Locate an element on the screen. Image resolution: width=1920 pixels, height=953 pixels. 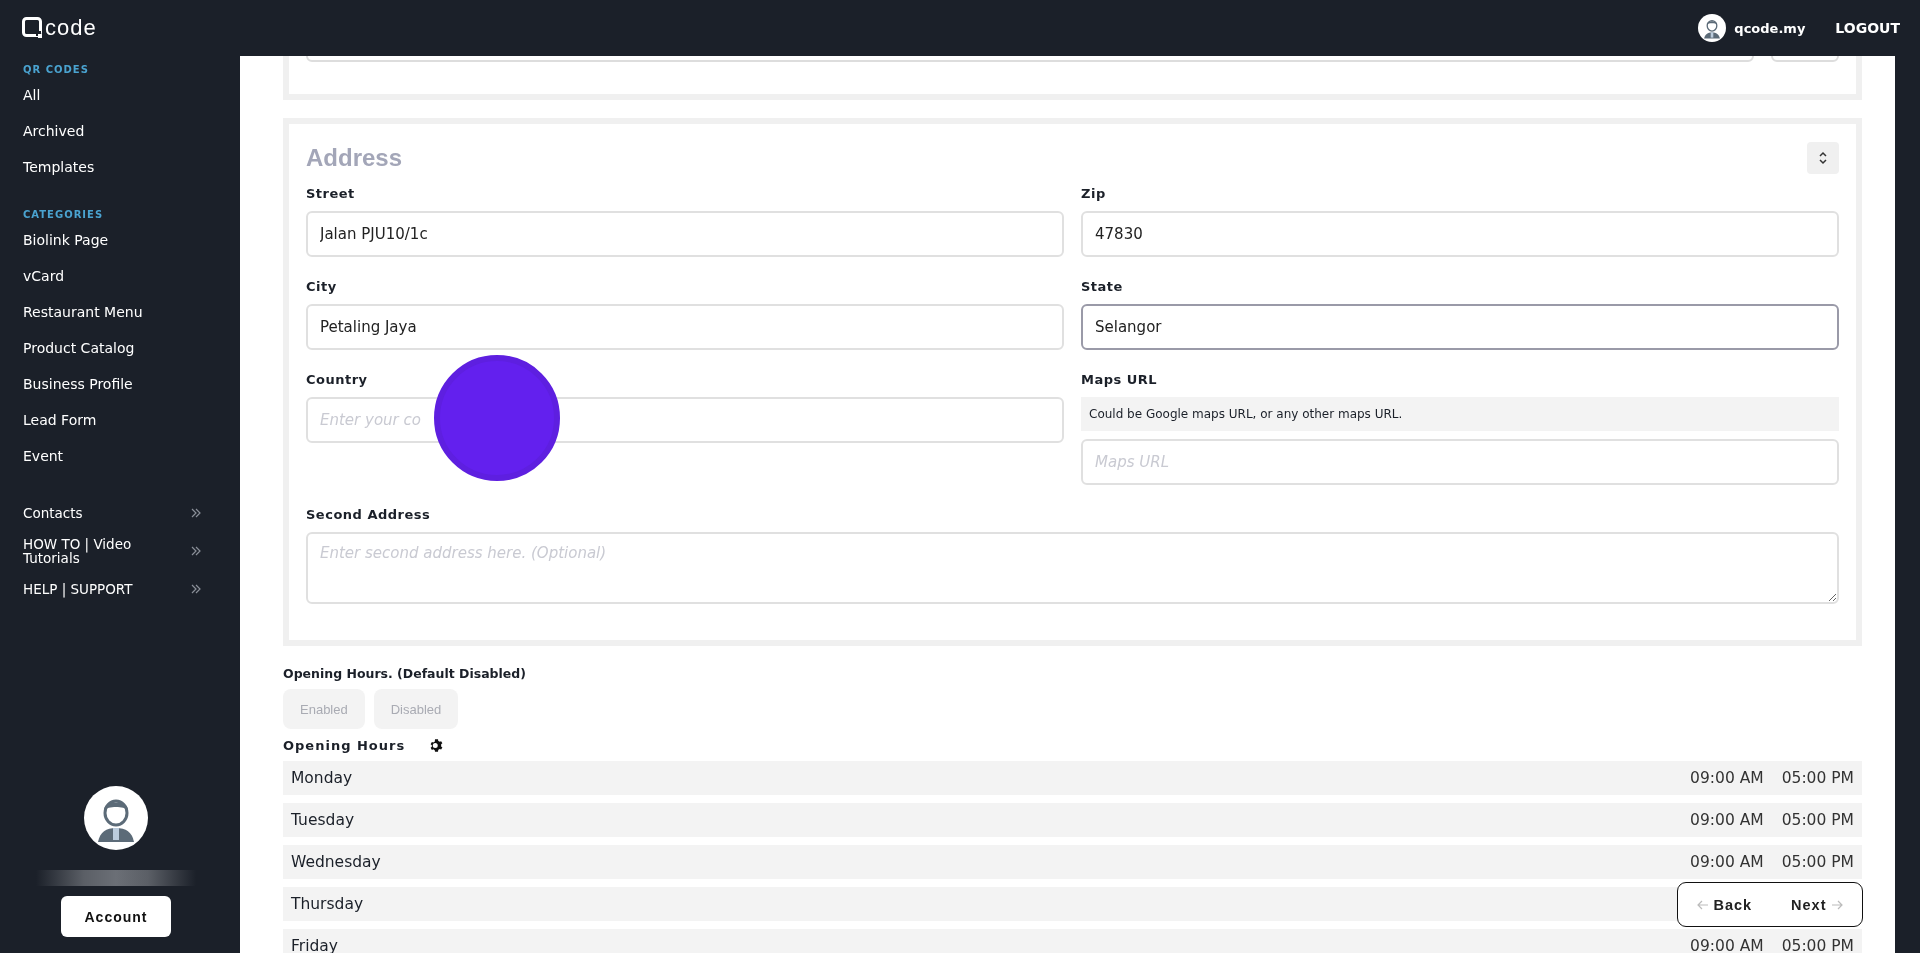
next-button: Next is located at coordinates (1817, 904).